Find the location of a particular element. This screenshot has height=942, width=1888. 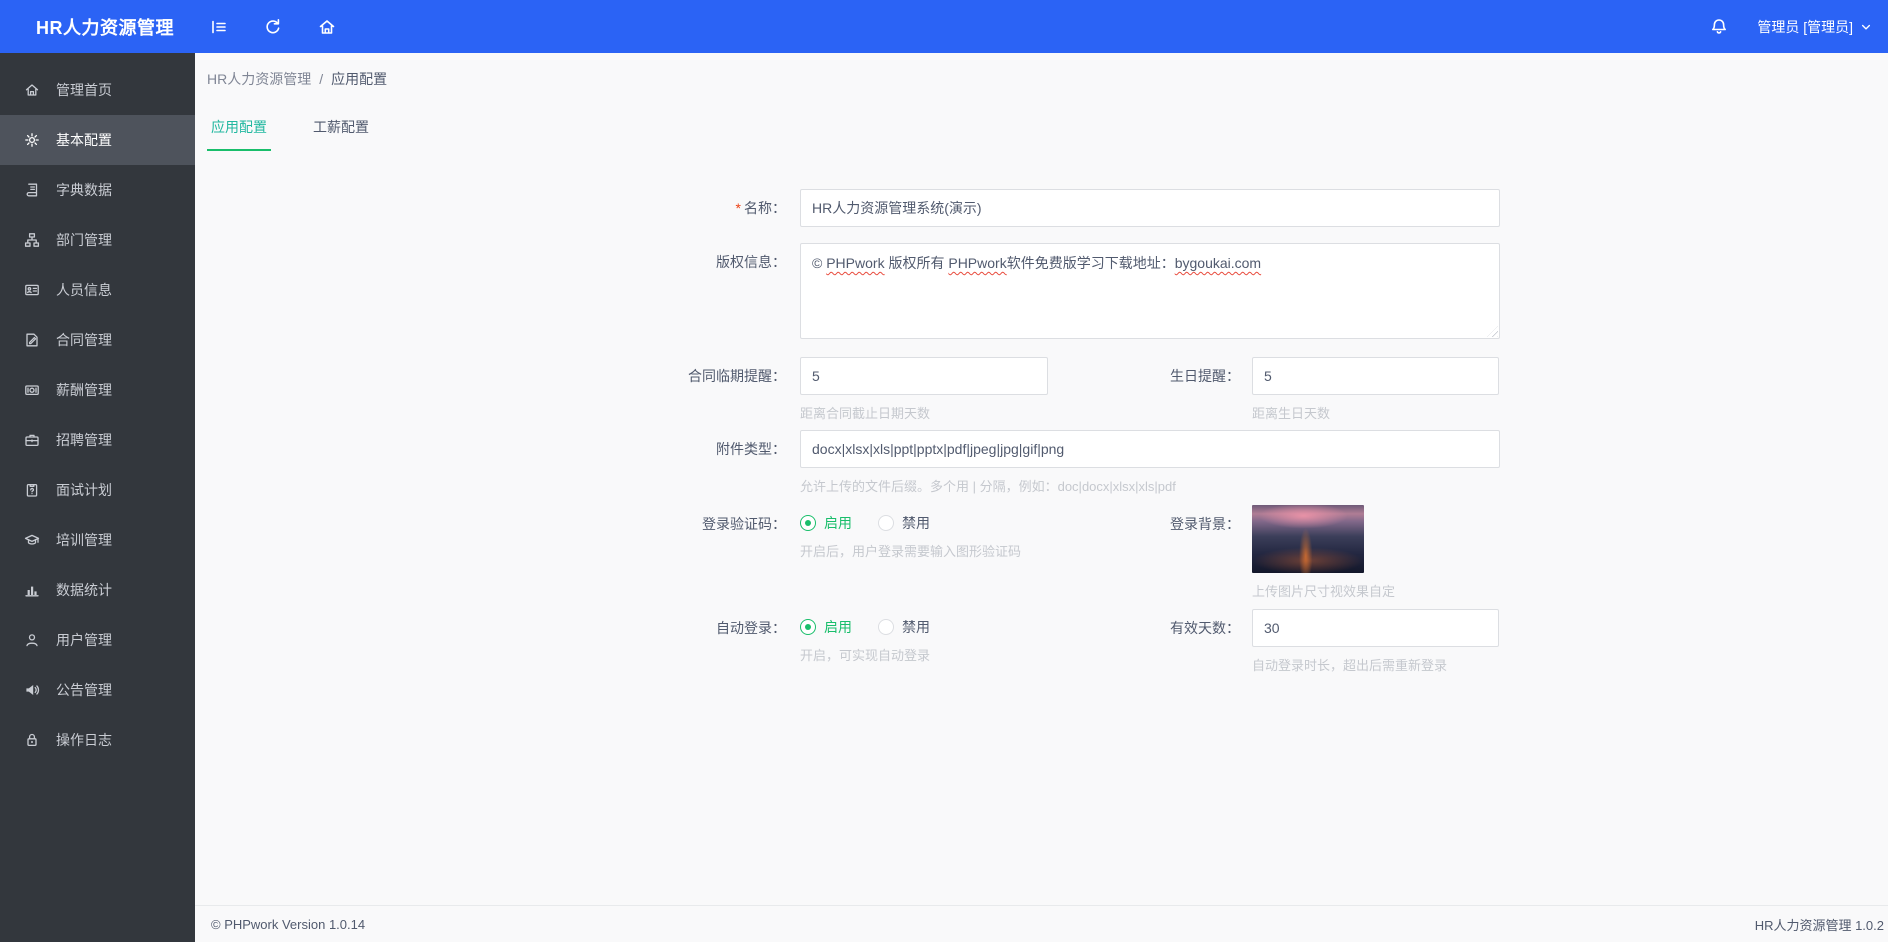

breadcrumb-root: HR人力资源管理 is located at coordinates (259, 79).